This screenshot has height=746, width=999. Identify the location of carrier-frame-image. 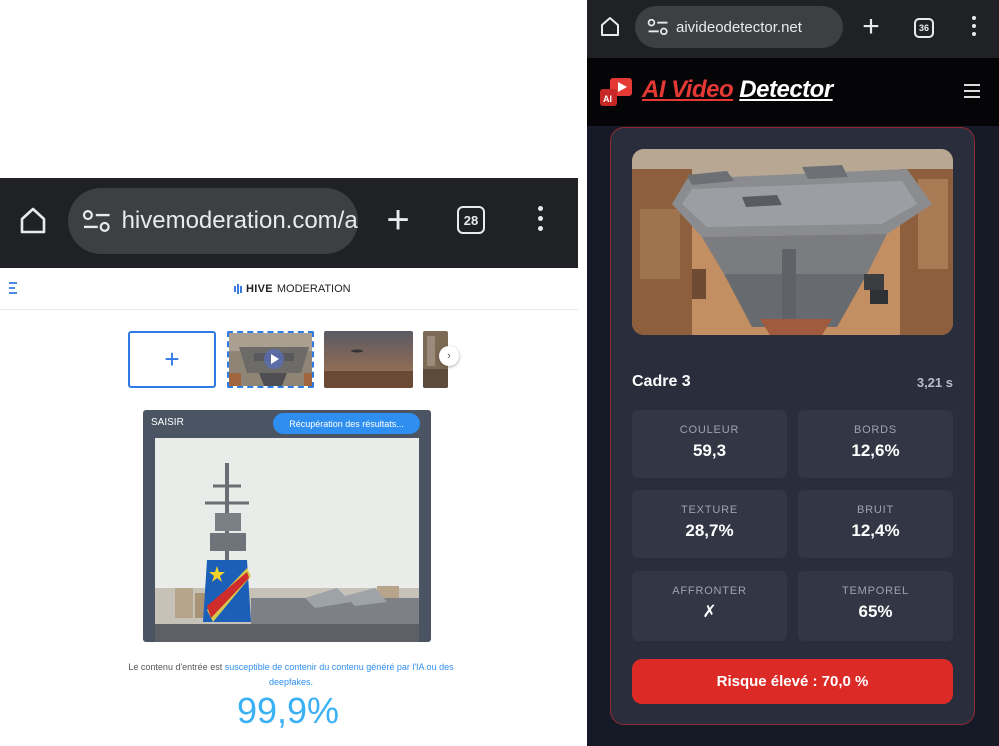
(792, 242).